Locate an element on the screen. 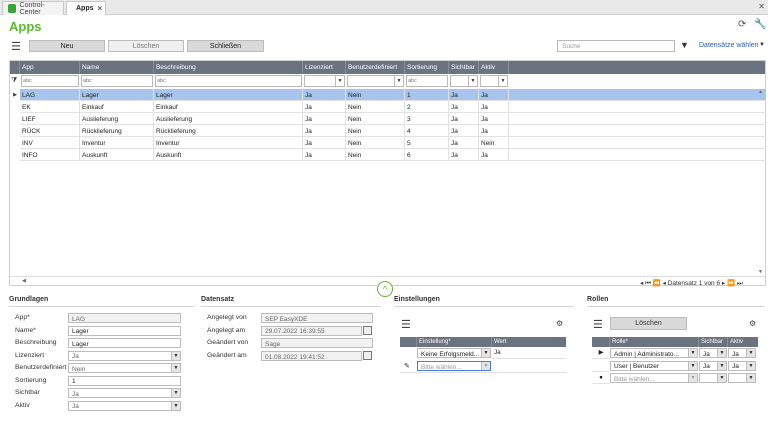 This screenshot has width=768, height=430. table-row: LIEF Auslieferung Auslieferung Ja Nein 3 Ja Ja is located at coordinates (393, 119).